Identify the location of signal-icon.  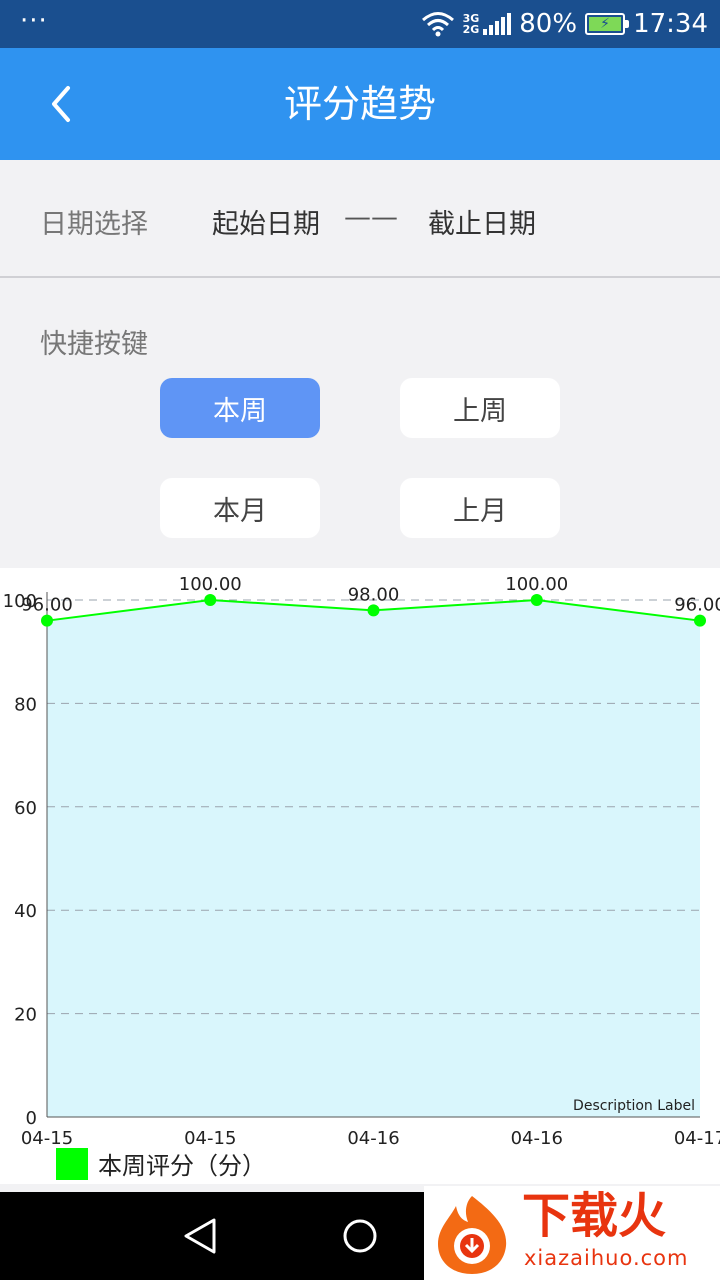
(497, 24).